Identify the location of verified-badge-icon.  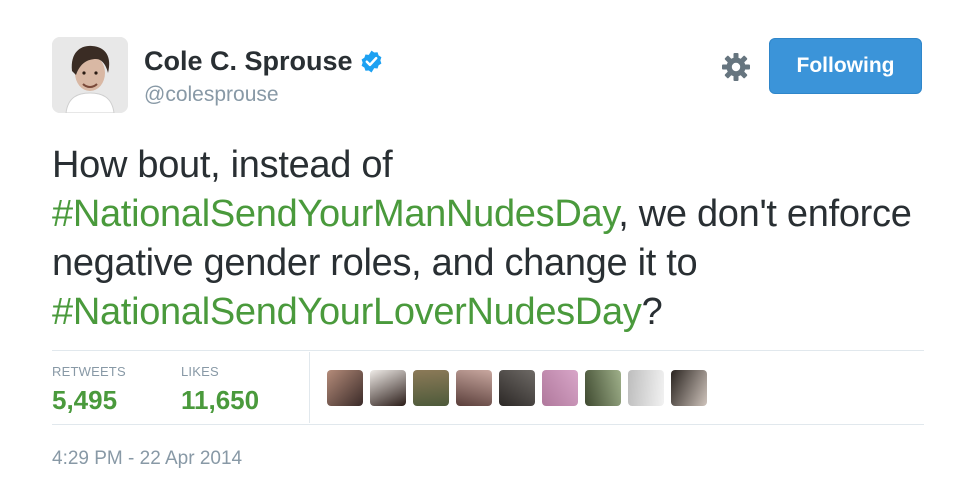
(371, 61).